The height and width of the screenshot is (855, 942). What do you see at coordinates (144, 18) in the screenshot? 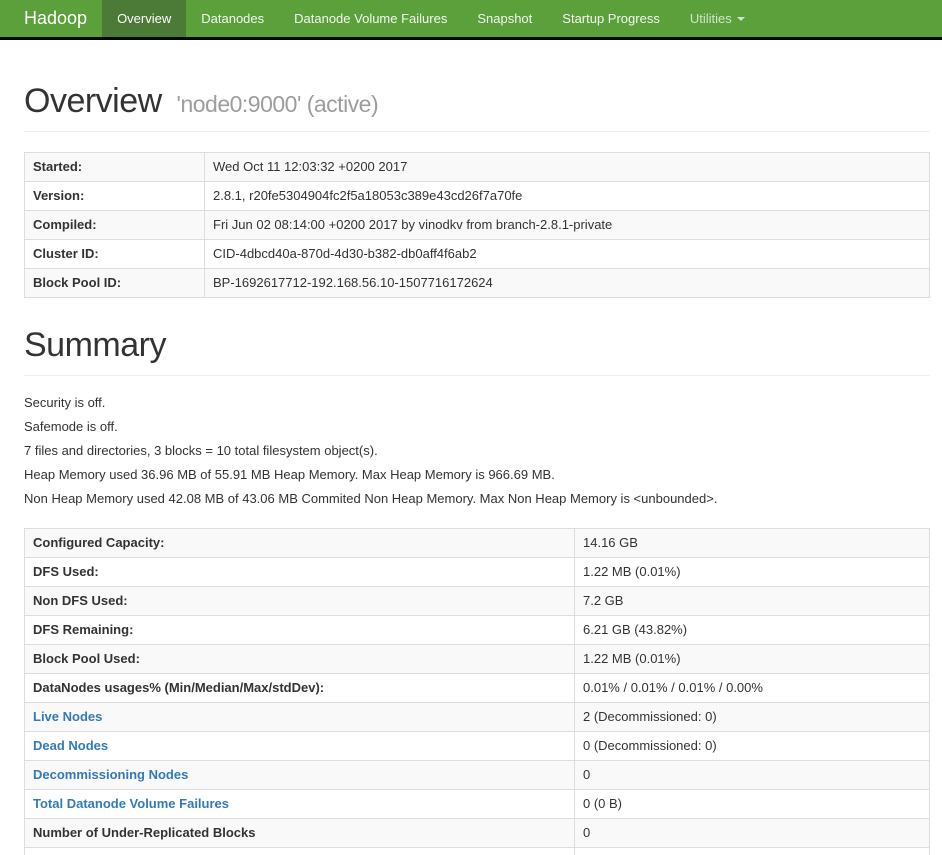
I see `nav-tab-overview: Overview` at bounding box center [144, 18].